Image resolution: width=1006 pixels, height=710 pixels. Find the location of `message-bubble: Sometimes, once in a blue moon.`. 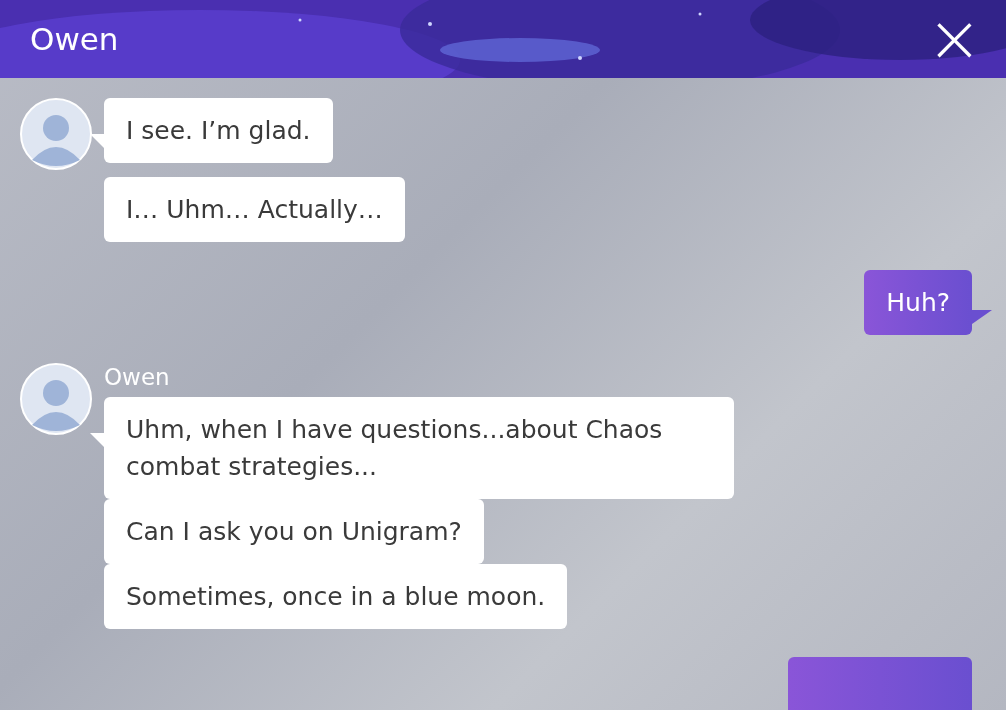

message-bubble: Sometimes, once in a blue moon. is located at coordinates (336, 596).